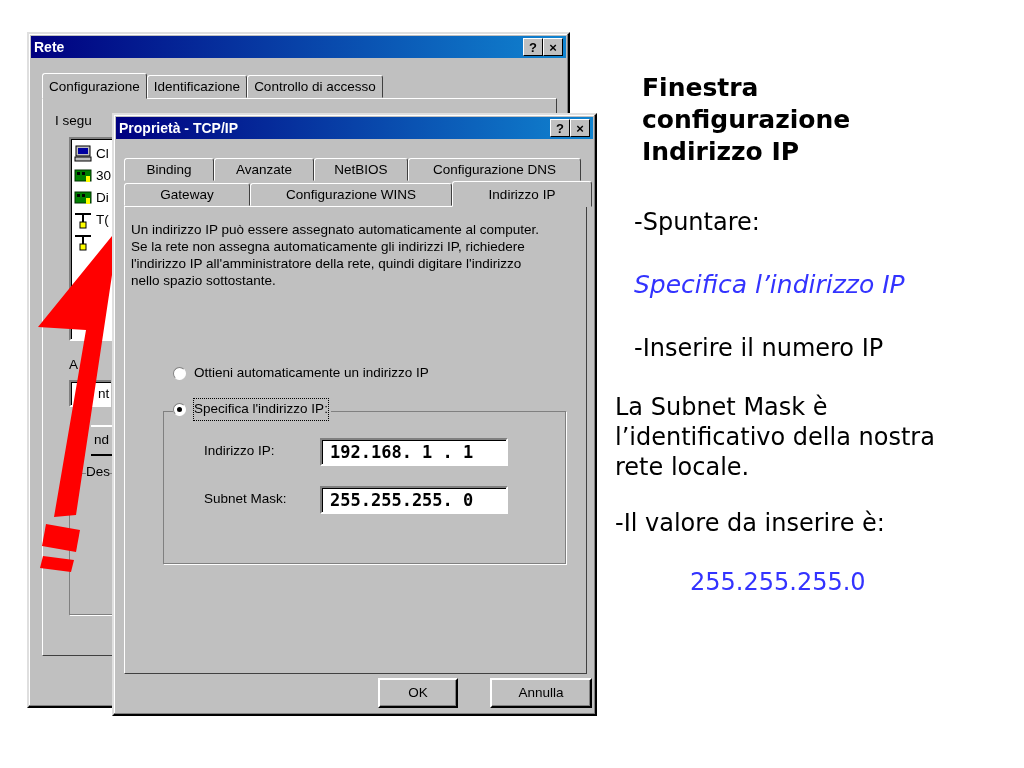 This screenshot has width=1024, height=768. I want to click on slide-heading: Finestra configurazione Indirizzo IP, so click(747, 120).